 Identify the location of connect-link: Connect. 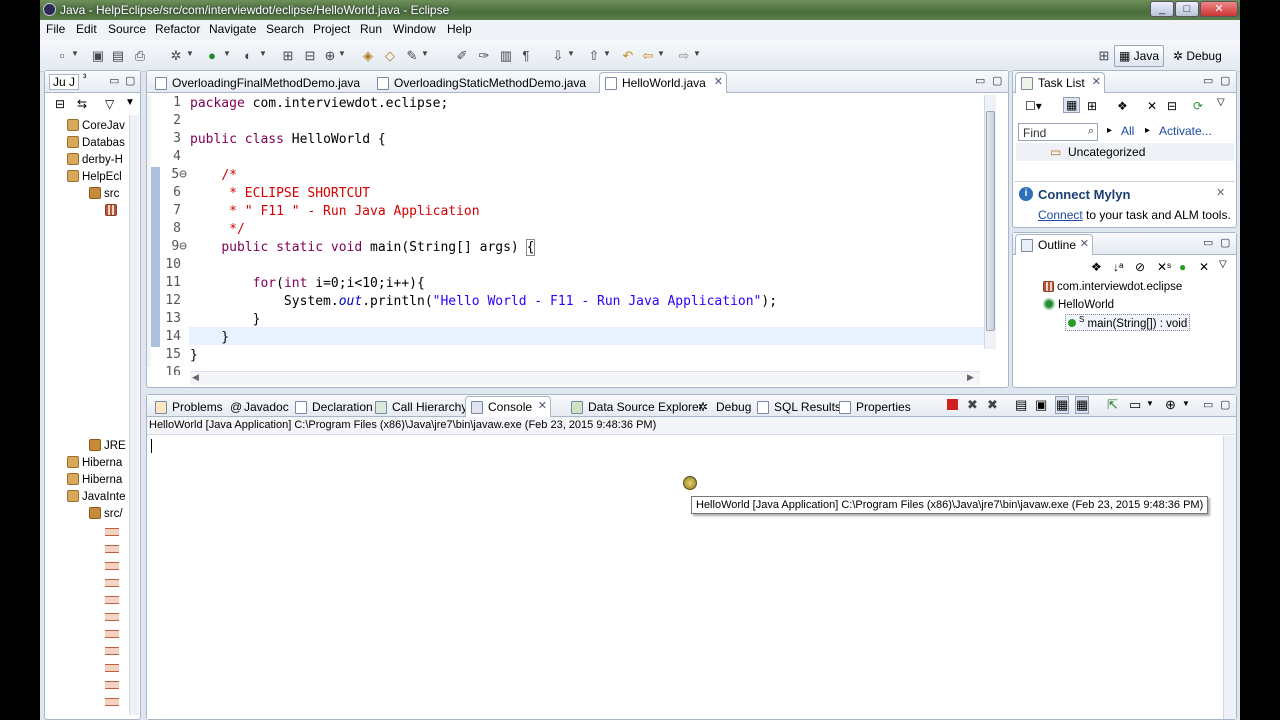
(1060, 215).